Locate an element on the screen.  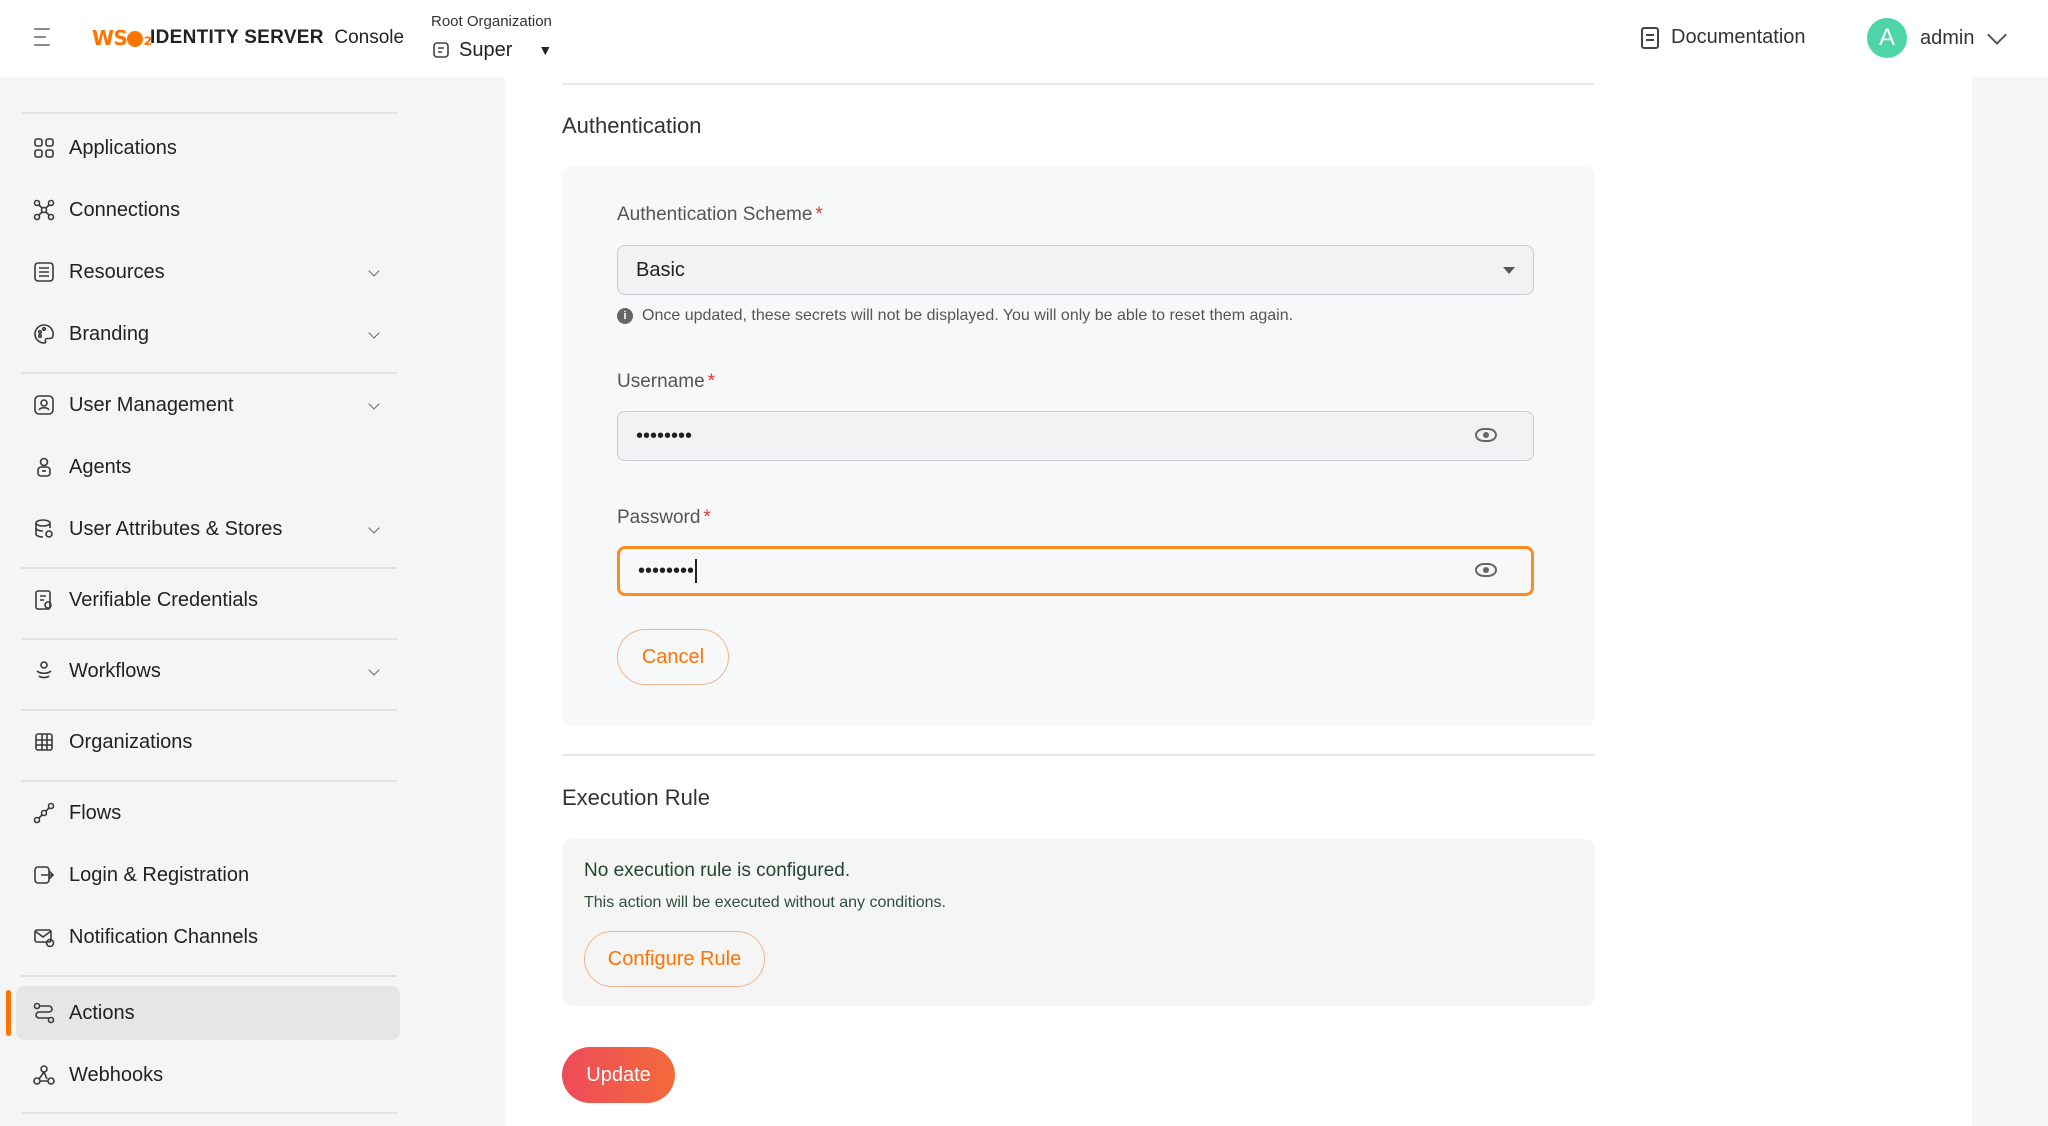
sidebar-item-user-management: User Management is located at coordinates (208, 405).